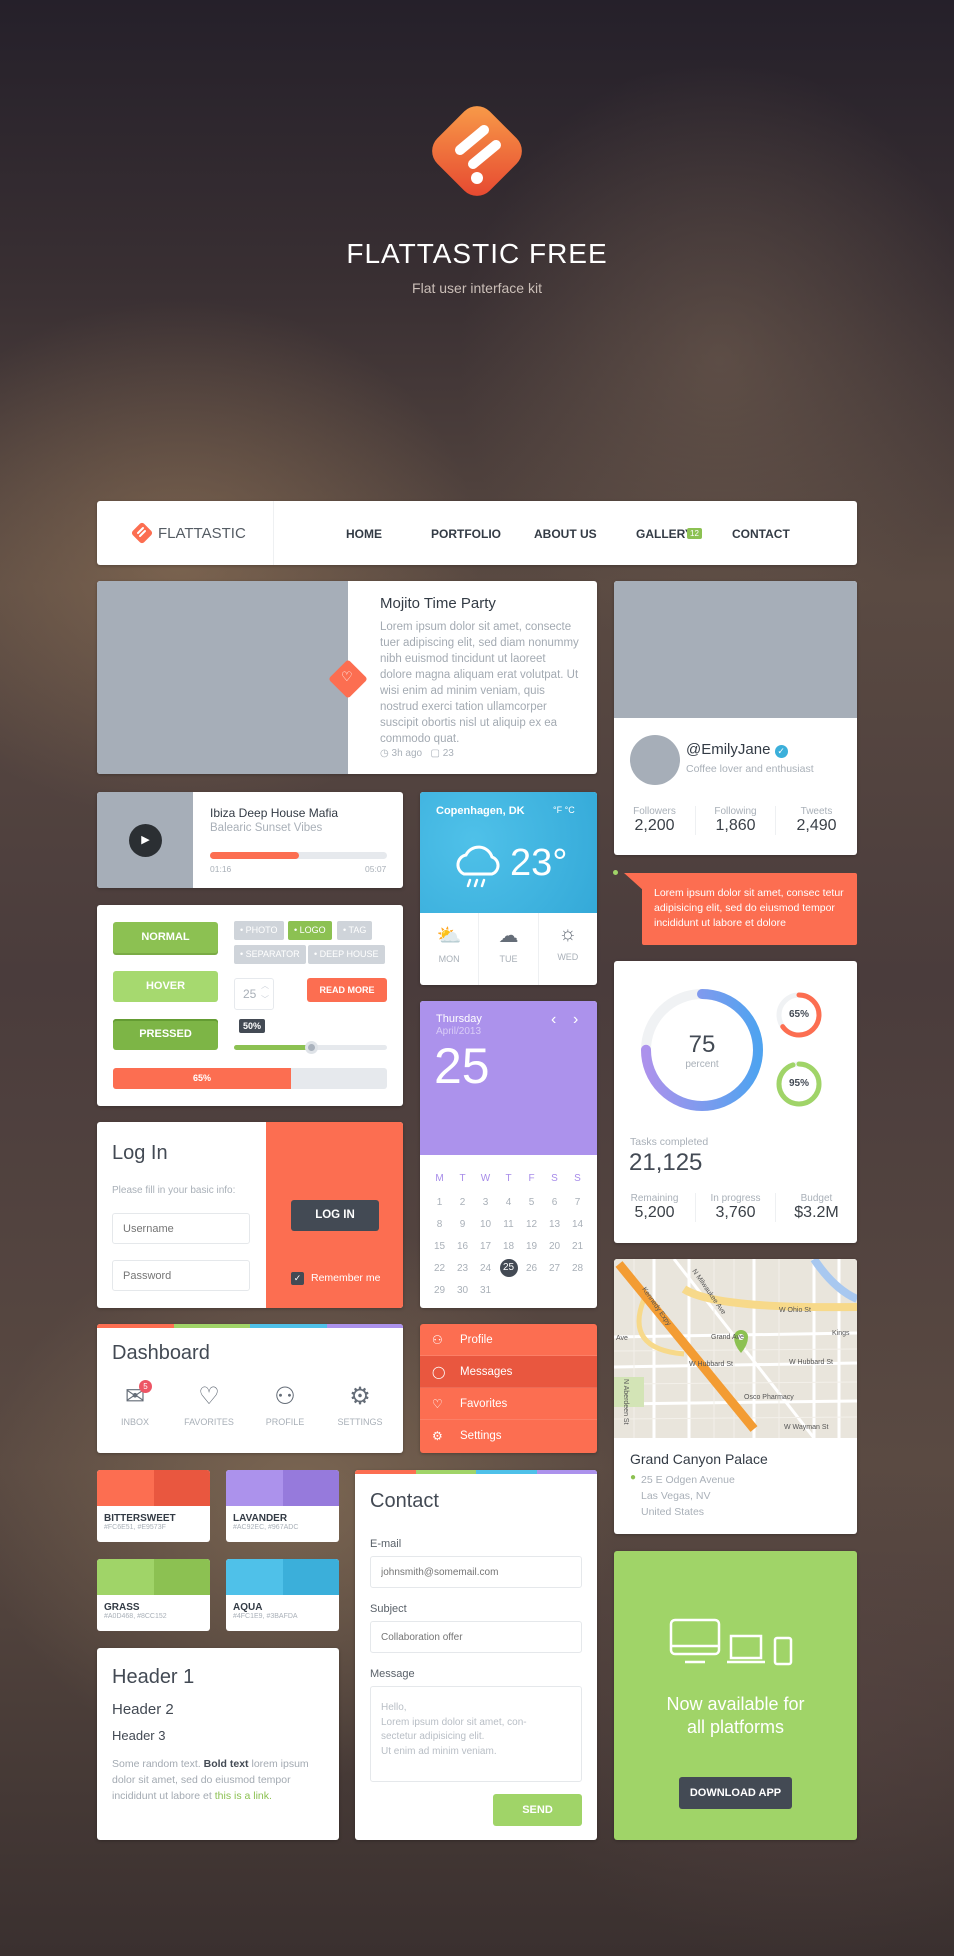 This screenshot has height=1956, width=954. Describe the element at coordinates (462, 1224) in the screenshot. I see `calendar-day-cell: 9` at that location.